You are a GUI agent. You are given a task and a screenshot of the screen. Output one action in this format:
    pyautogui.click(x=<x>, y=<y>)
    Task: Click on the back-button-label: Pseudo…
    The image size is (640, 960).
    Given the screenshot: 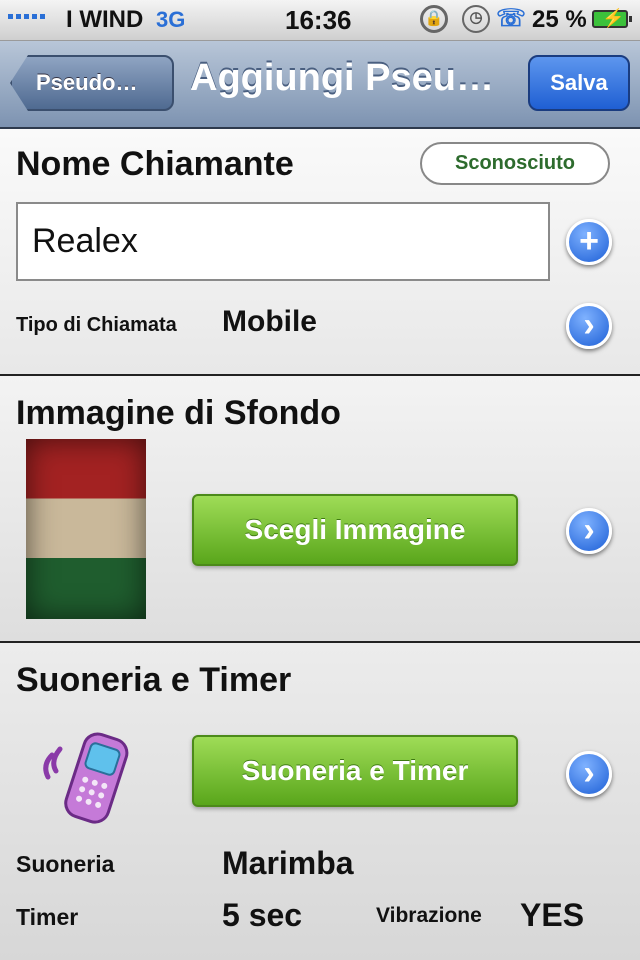 What is the action you would take?
    pyautogui.click(x=87, y=82)
    